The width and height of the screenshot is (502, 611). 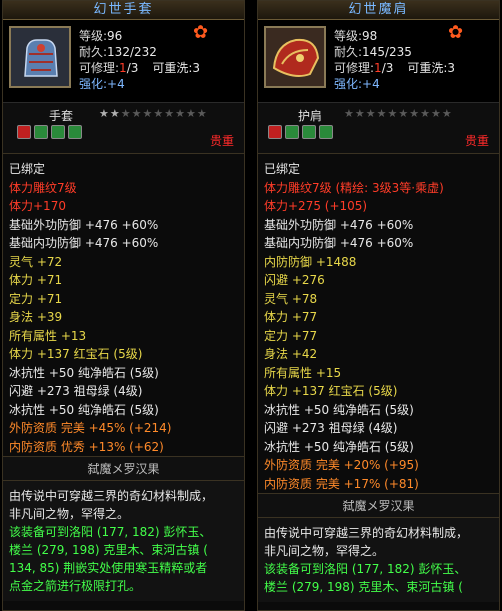 What do you see at coordinates (43, 187) in the screenshot?
I see `attribute-line: 体力雕纹7级` at bounding box center [43, 187].